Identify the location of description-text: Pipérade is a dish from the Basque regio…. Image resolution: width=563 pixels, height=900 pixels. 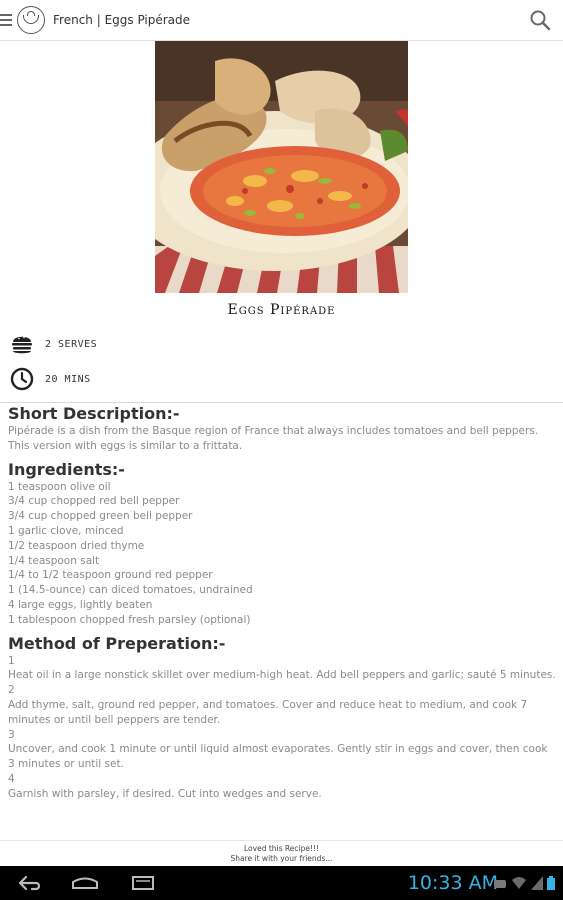
(273, 438).